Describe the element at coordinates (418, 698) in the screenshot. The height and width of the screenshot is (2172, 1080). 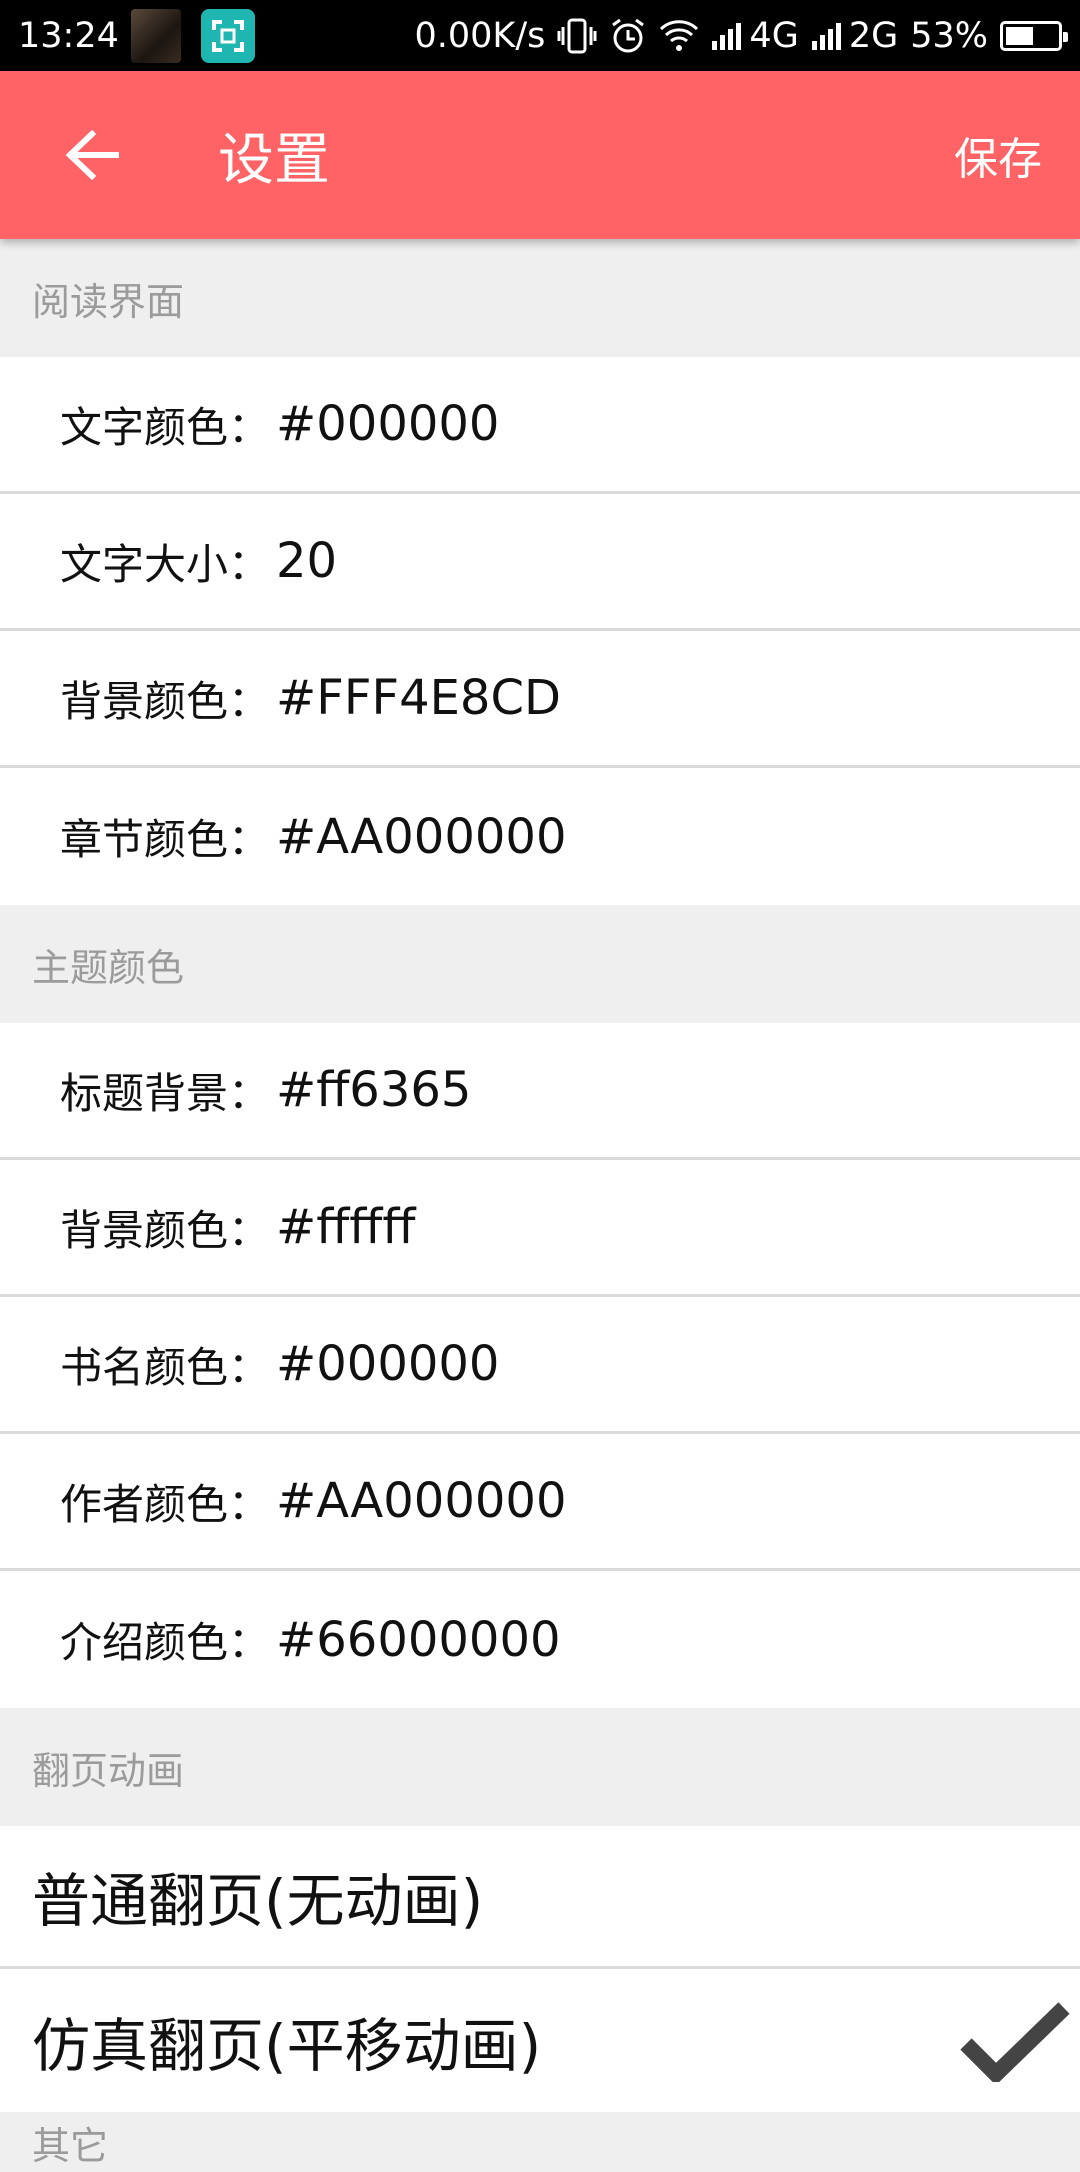
I see `setting-value: #FFF4E8CD` at that location.